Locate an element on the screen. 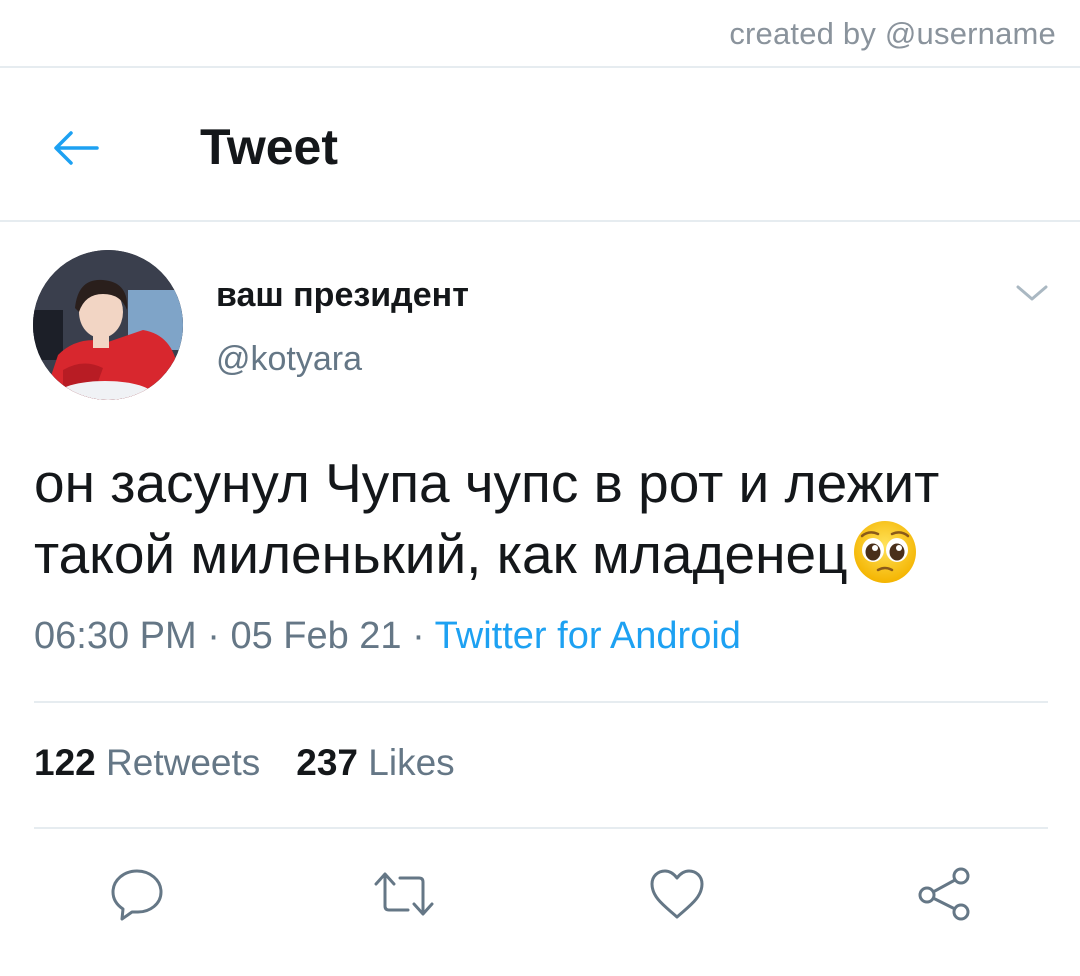  pleading-face-emoji is located at coordinates (885, 560).